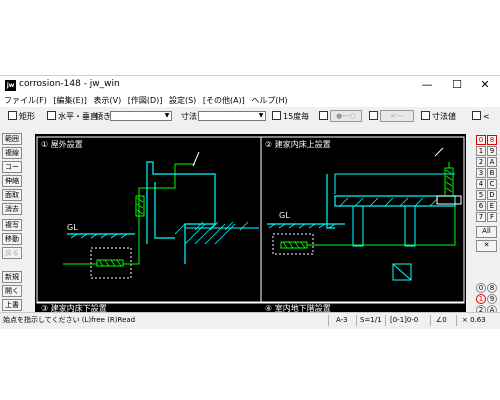 The width and height of the screenshot is (500, 400). I want to click on layer-button-c: C, so click(492, 184).